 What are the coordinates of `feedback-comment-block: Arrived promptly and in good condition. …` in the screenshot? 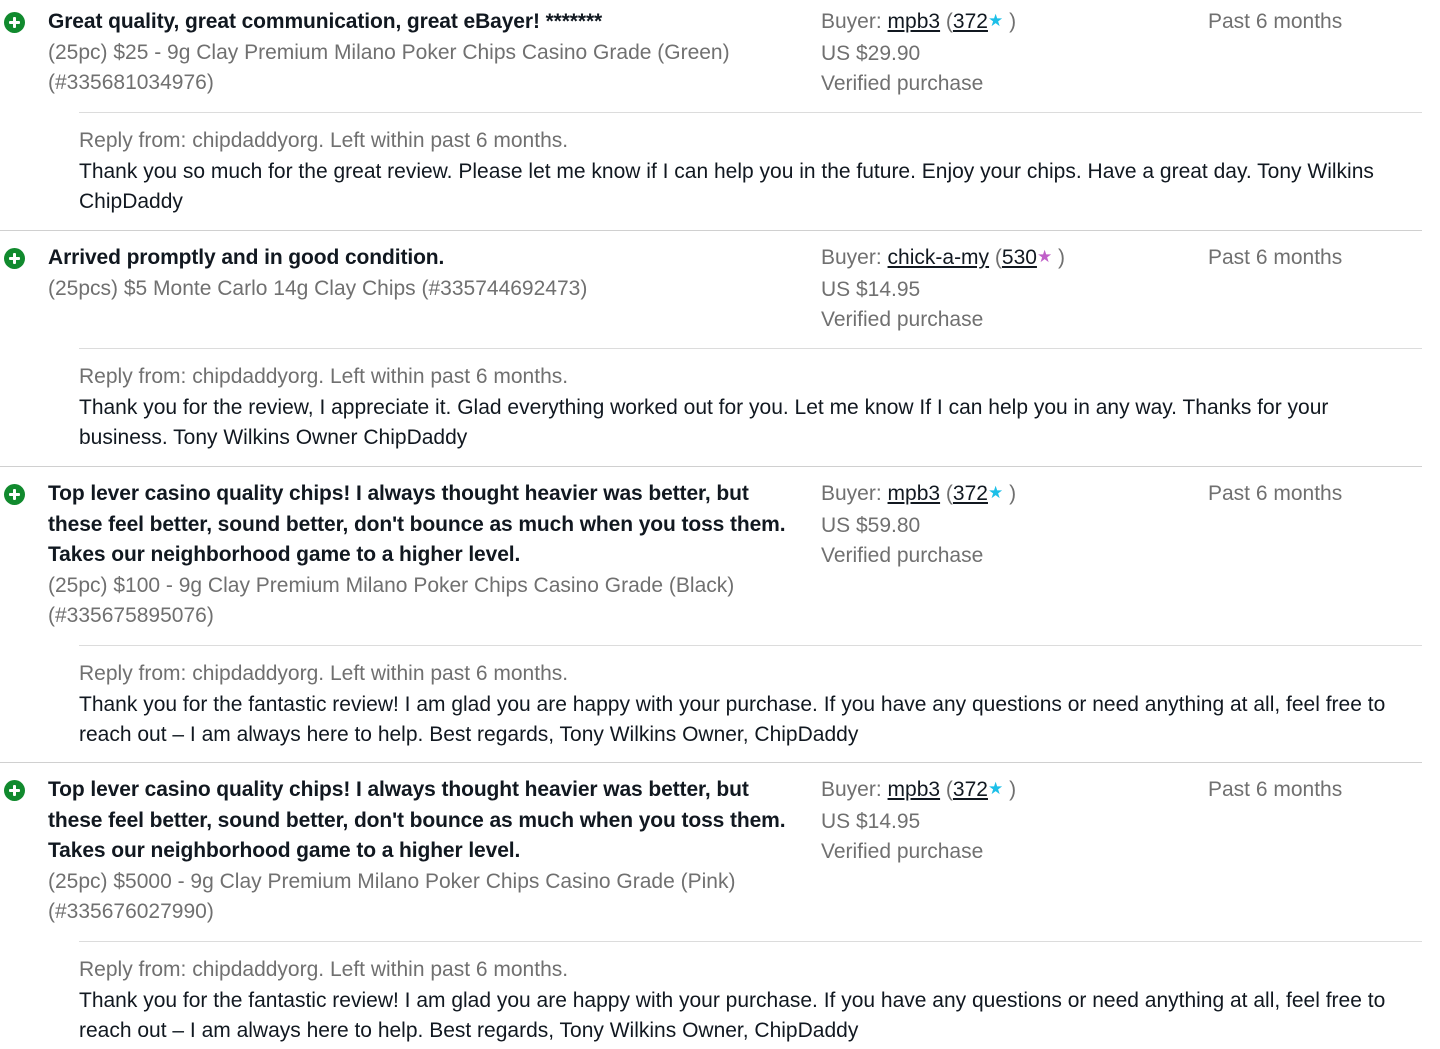 It's located at (426, 273).